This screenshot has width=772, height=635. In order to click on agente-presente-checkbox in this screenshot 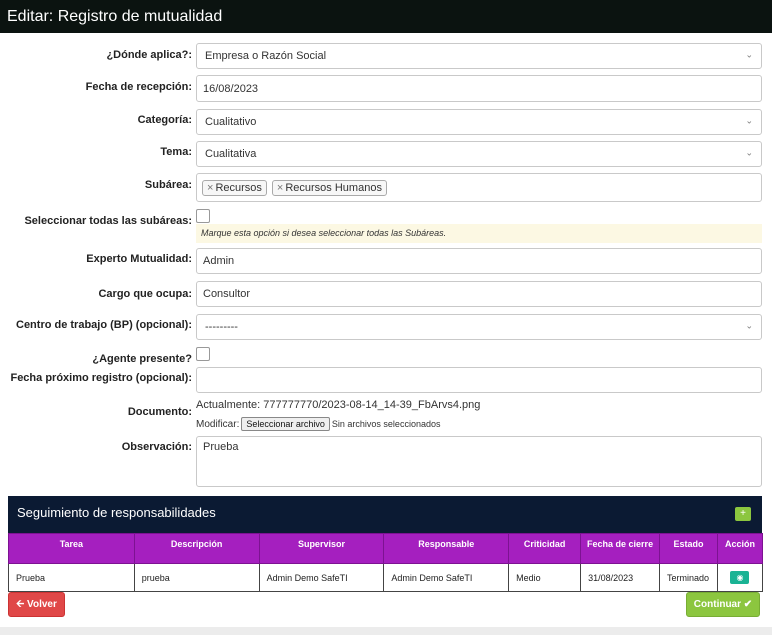, I will do `click(203, 354)`.